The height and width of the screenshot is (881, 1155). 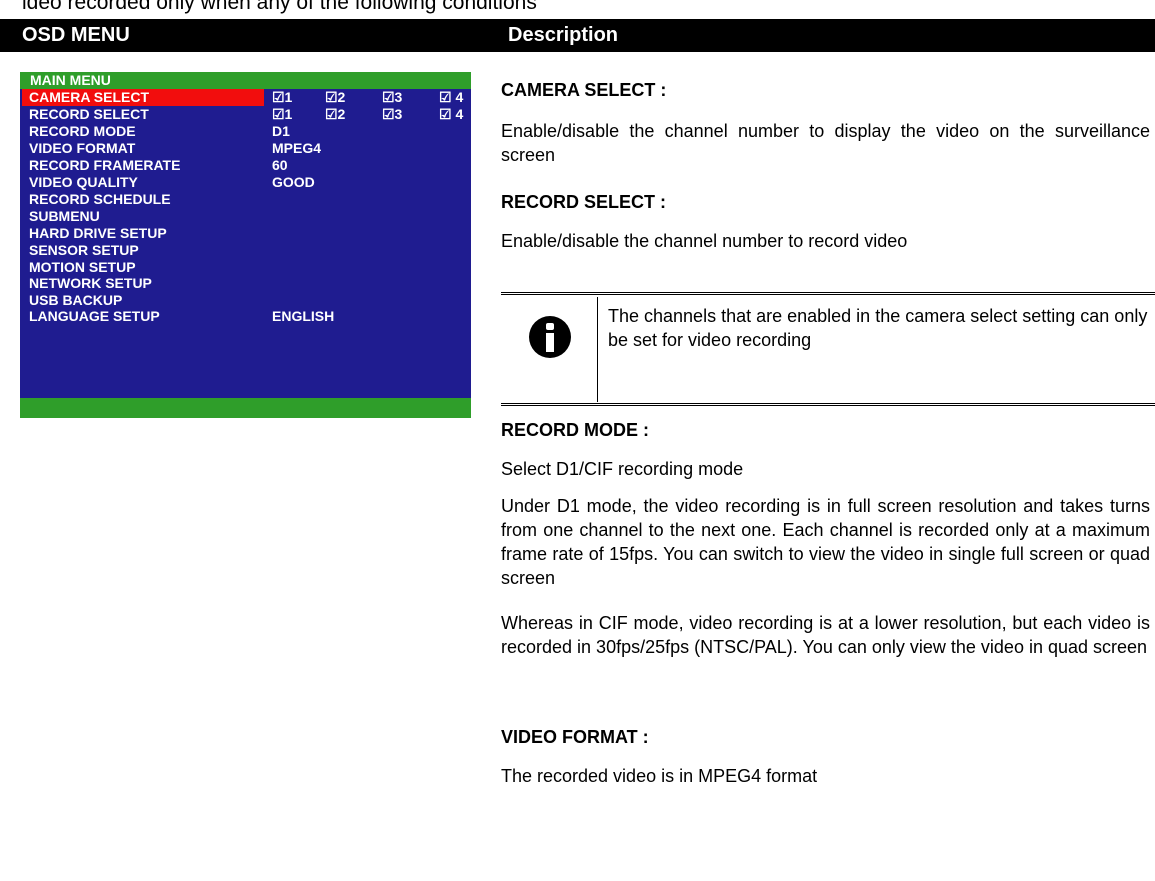 I want to click on video-format-heading: VIDEO FORMAT :, so click(x=575, y=737).